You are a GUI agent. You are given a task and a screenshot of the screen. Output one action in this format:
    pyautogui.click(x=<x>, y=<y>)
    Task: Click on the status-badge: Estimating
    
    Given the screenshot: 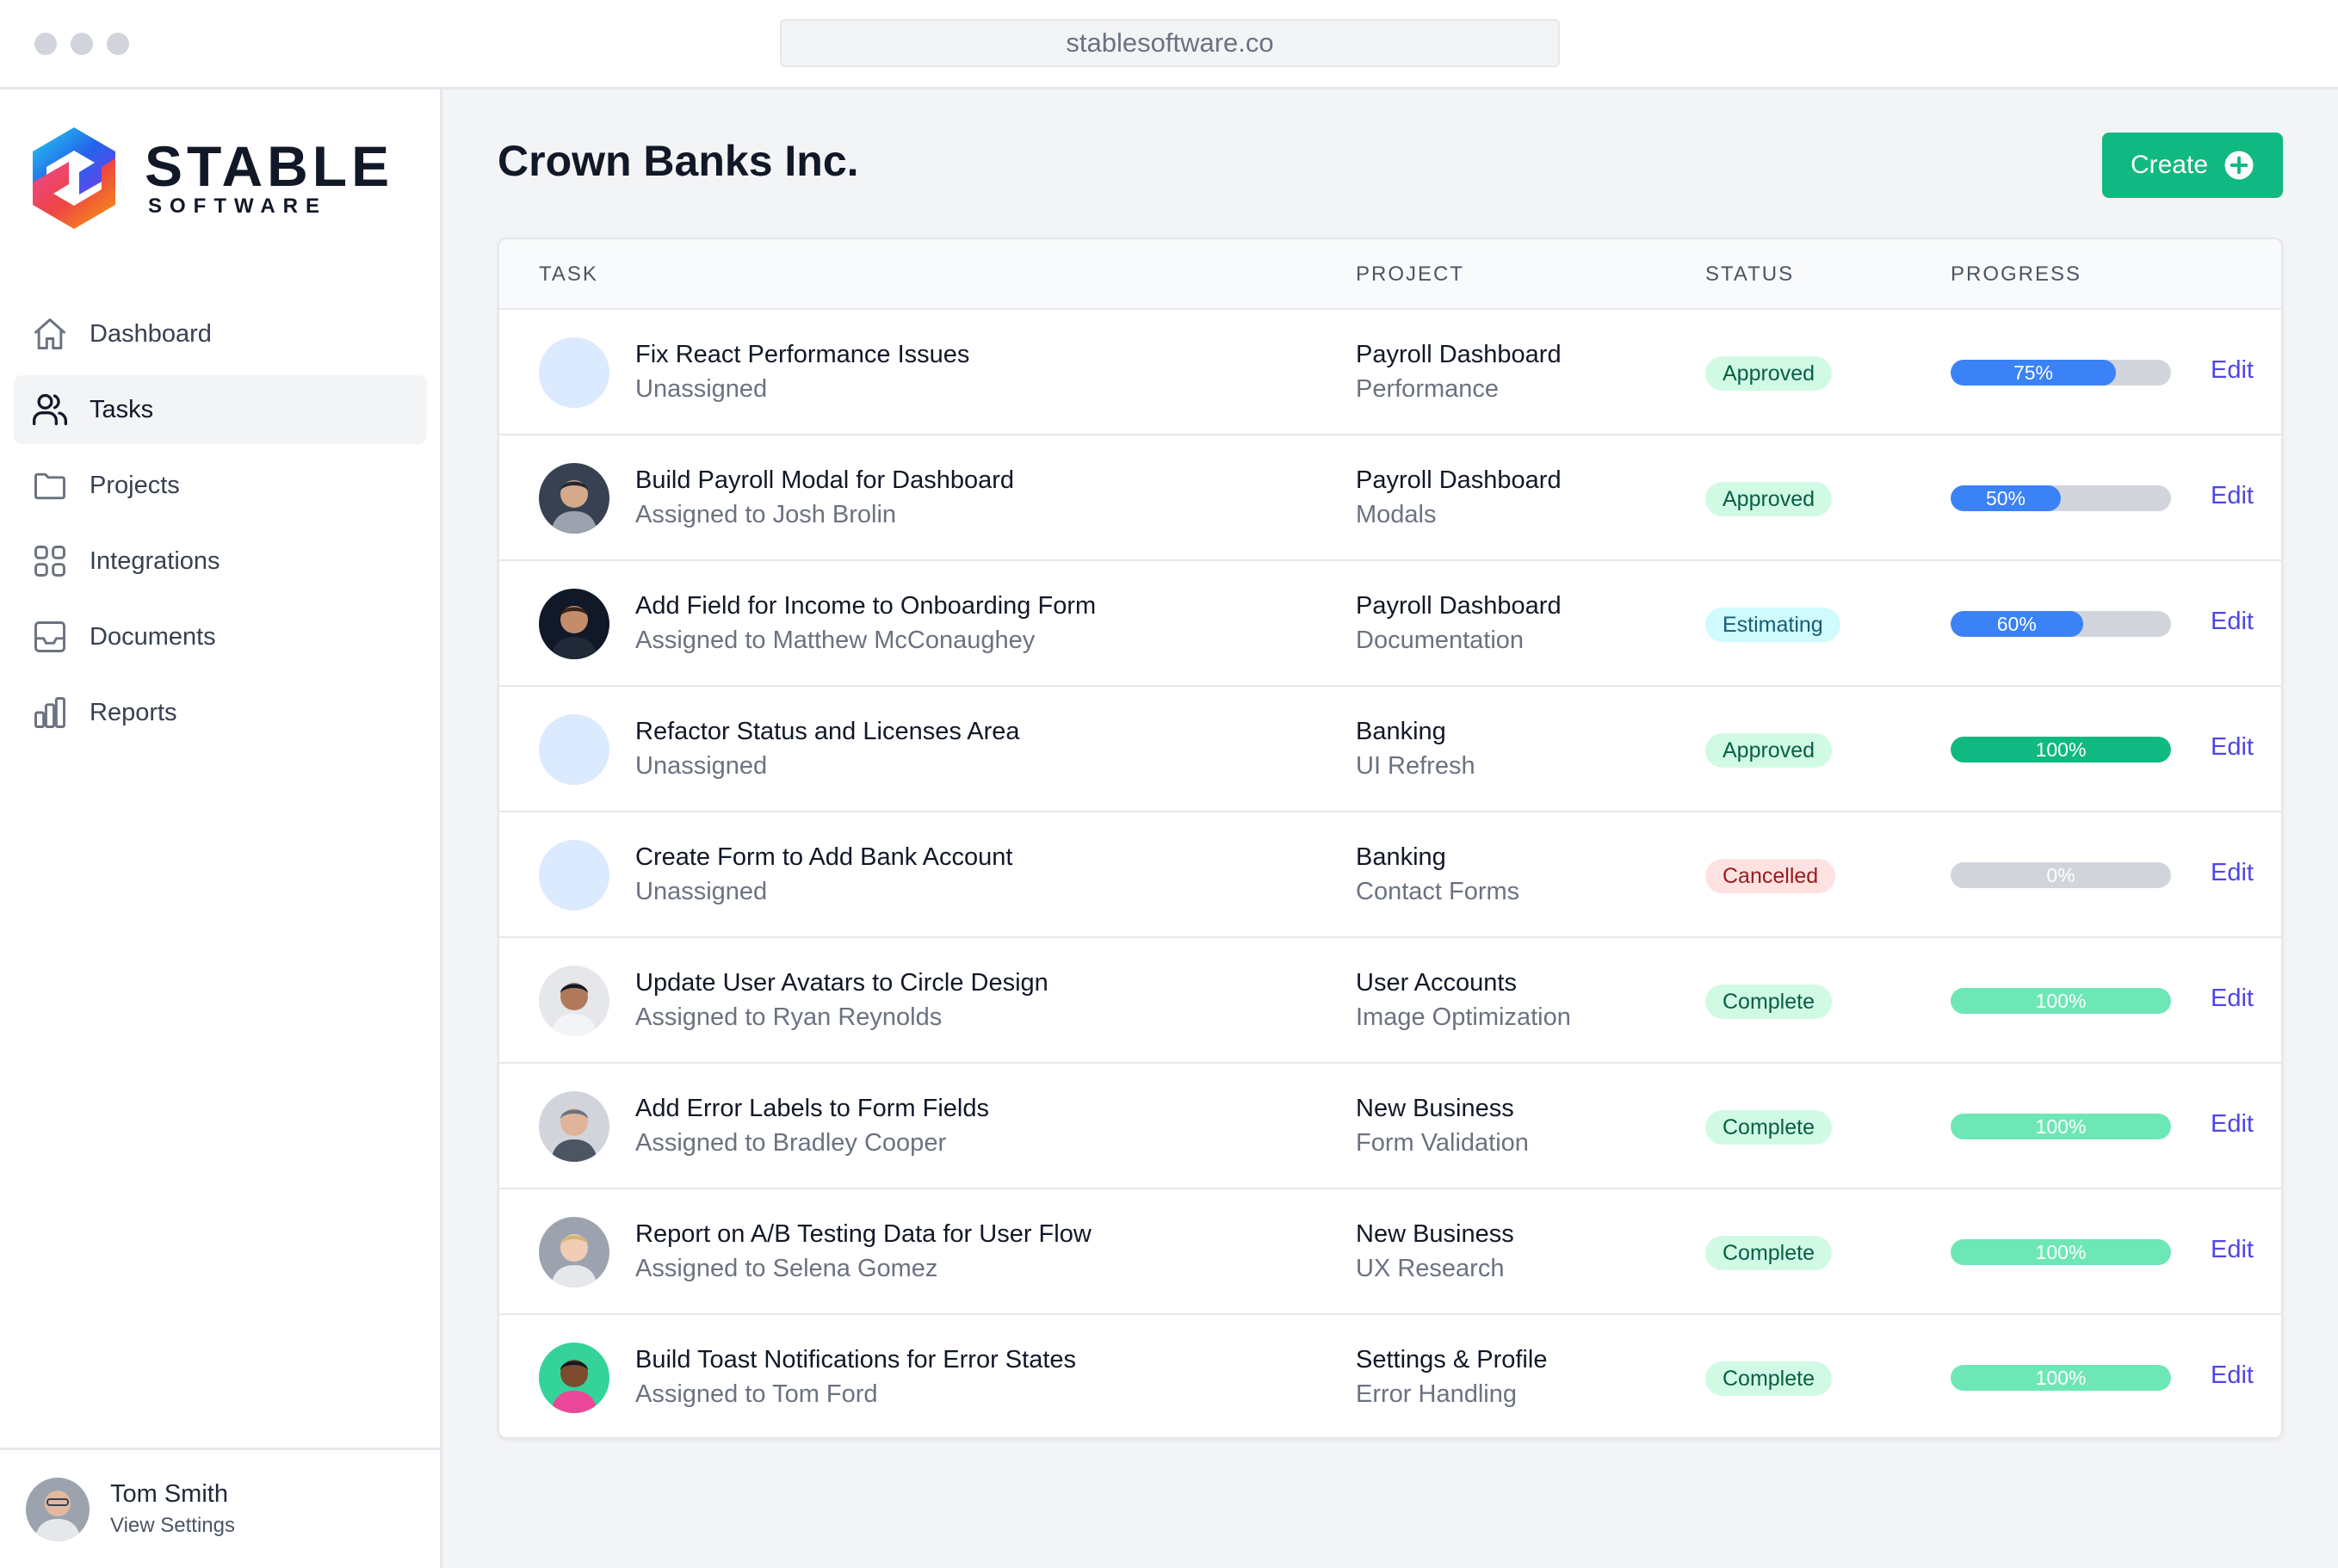 What is the action you would take?
    pyautogui.click(x=1773, y=625)
    